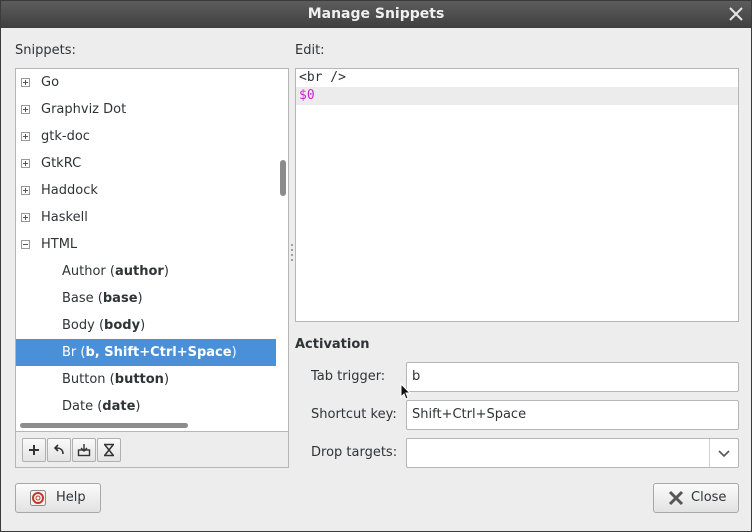 The height and width of the screenshot is (532, 752). Describe the element at coordinates (146, 217) in the screenshot. I see `tree-row: Haskell` at that location.